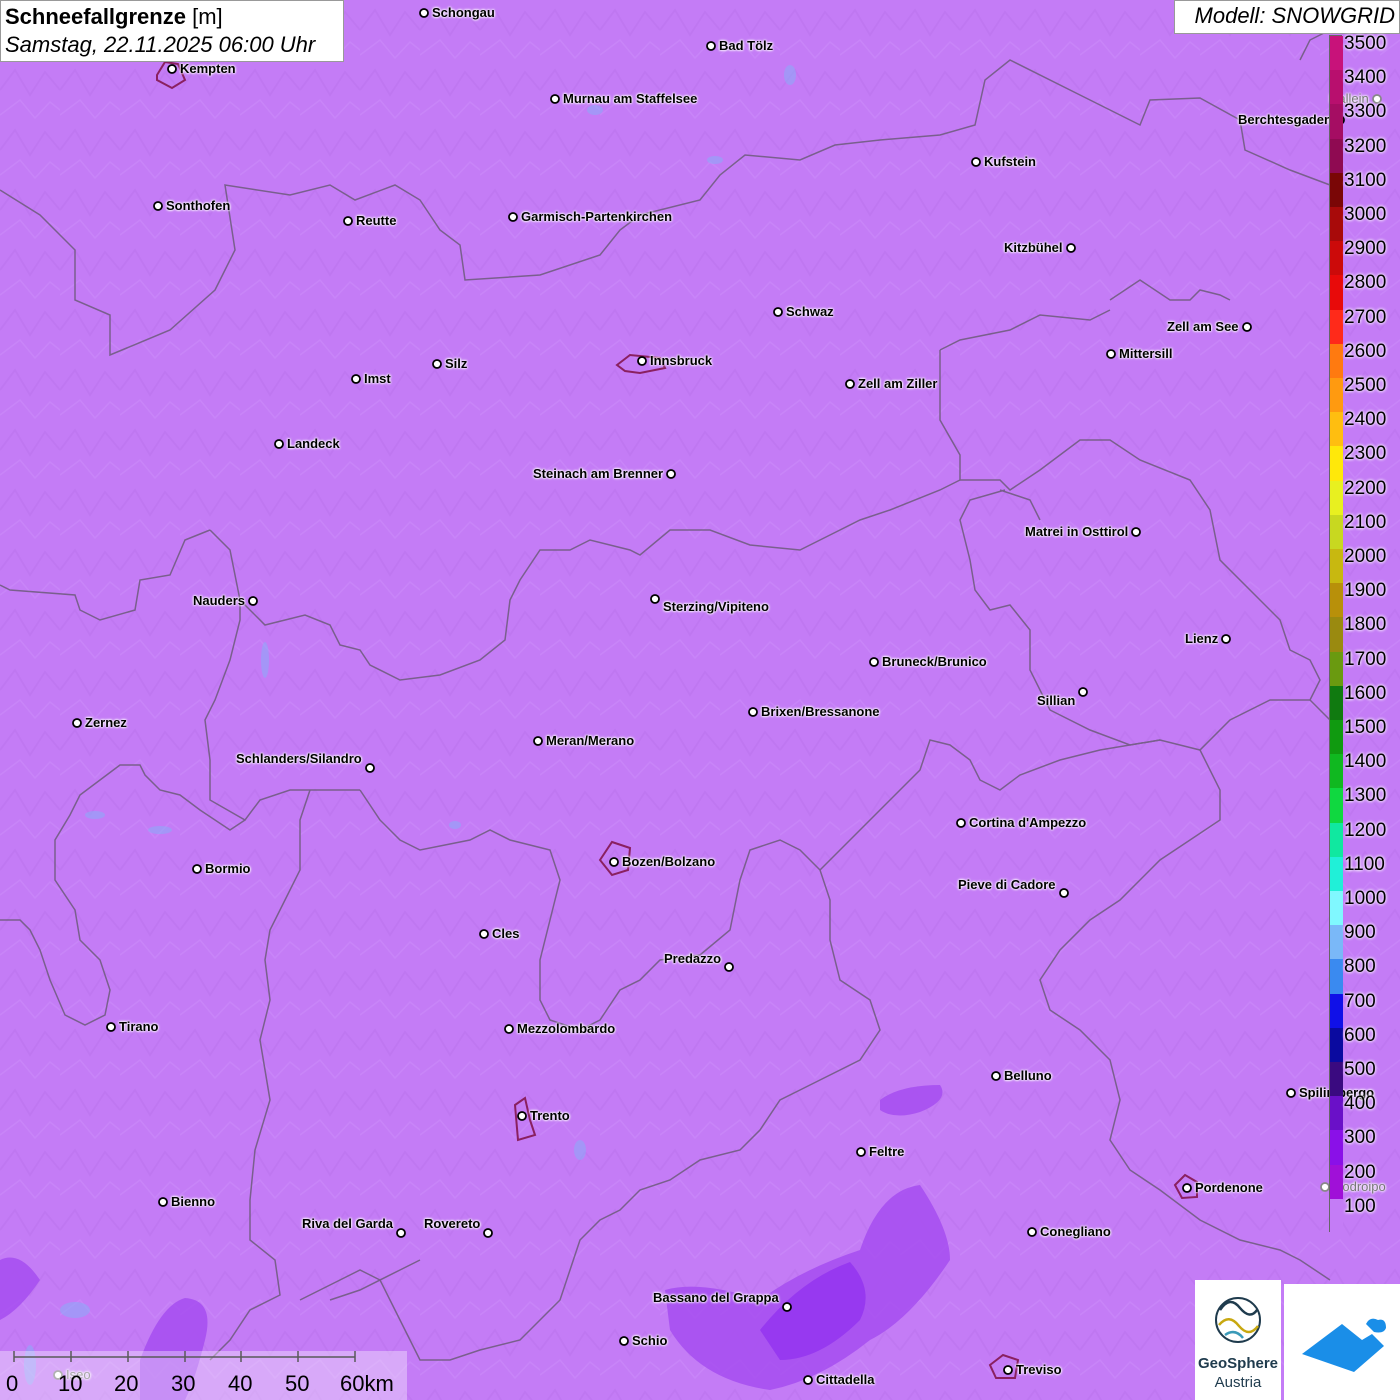 The height and width of the screenshot is (1400, 1400). Describe the element at coordinates (208, 68) in the screenshot. I see `city-label-kempten: Kempten` at that location.